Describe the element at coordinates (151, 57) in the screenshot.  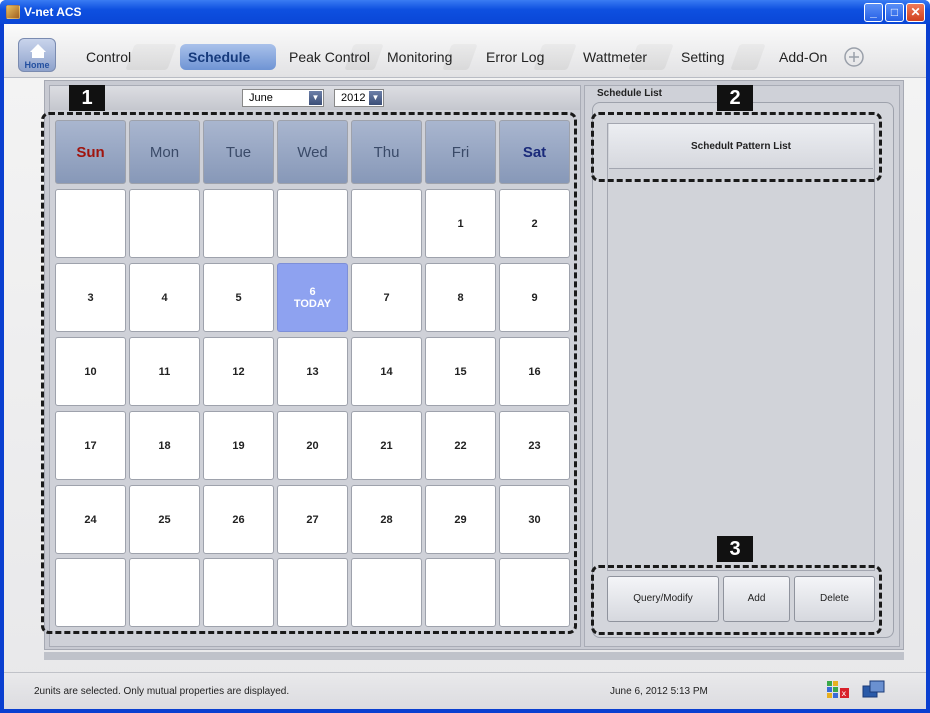
I see `control-tab-icon` at that location.